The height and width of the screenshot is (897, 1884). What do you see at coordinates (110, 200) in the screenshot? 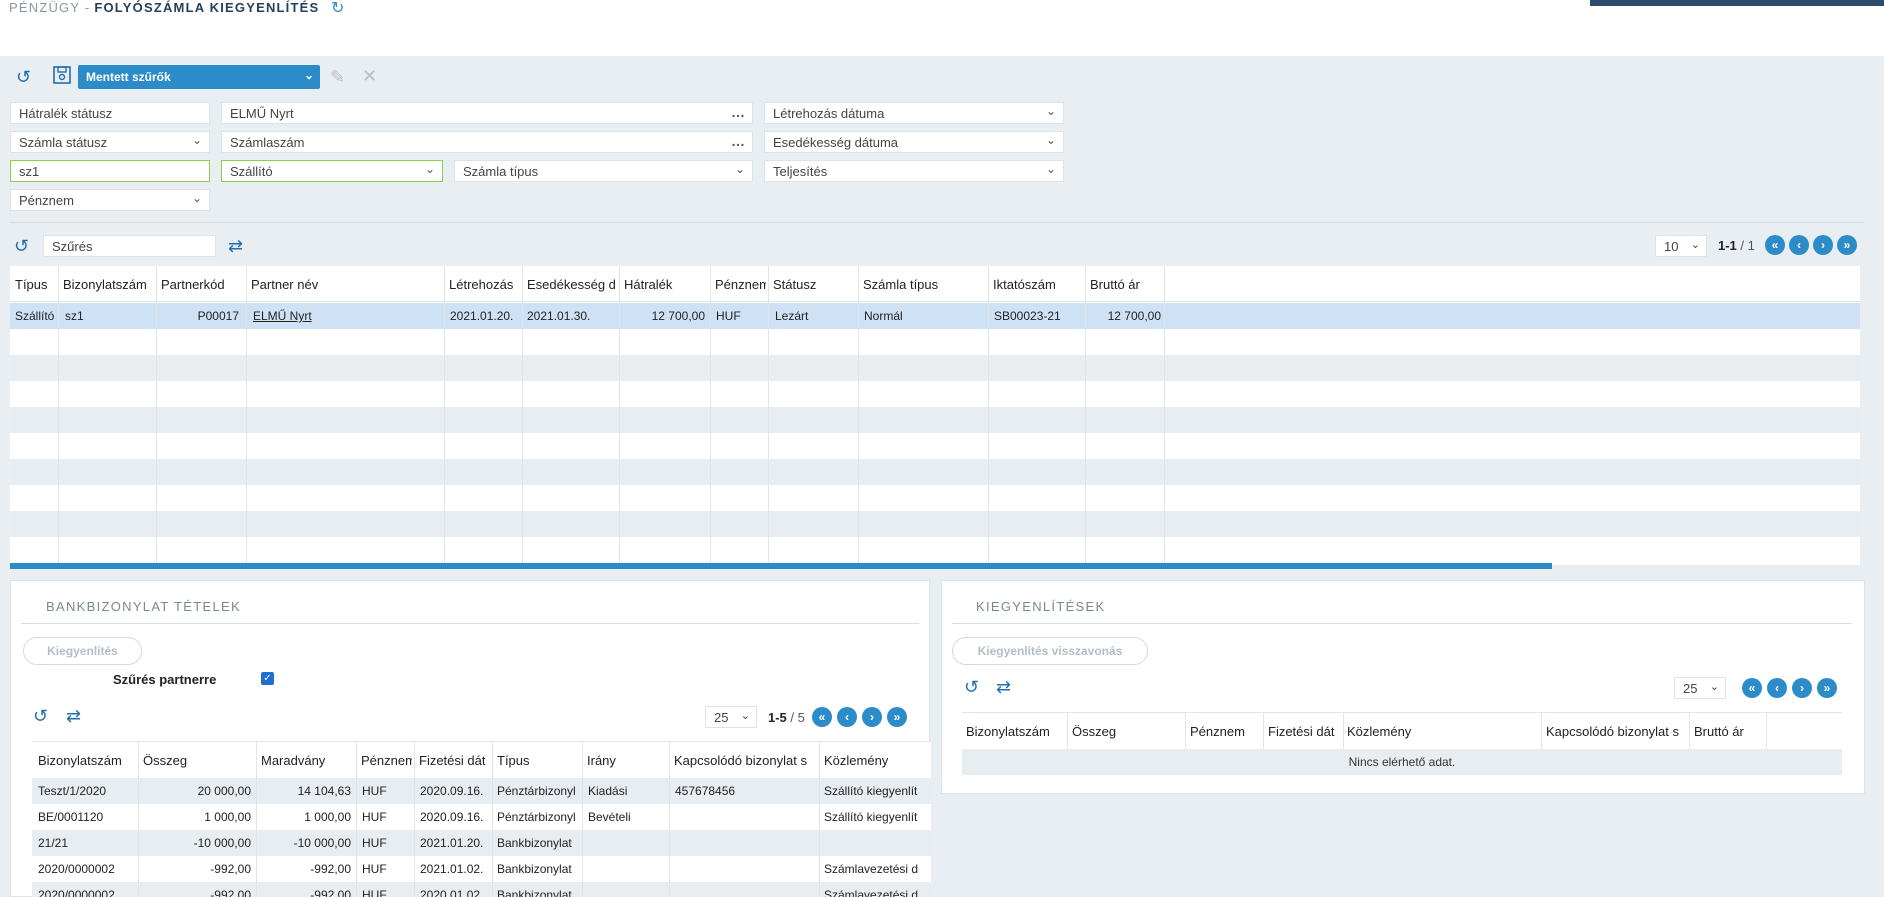
I see `penznem-field: Pénznem ⌄` at bounding box center [110, 200].